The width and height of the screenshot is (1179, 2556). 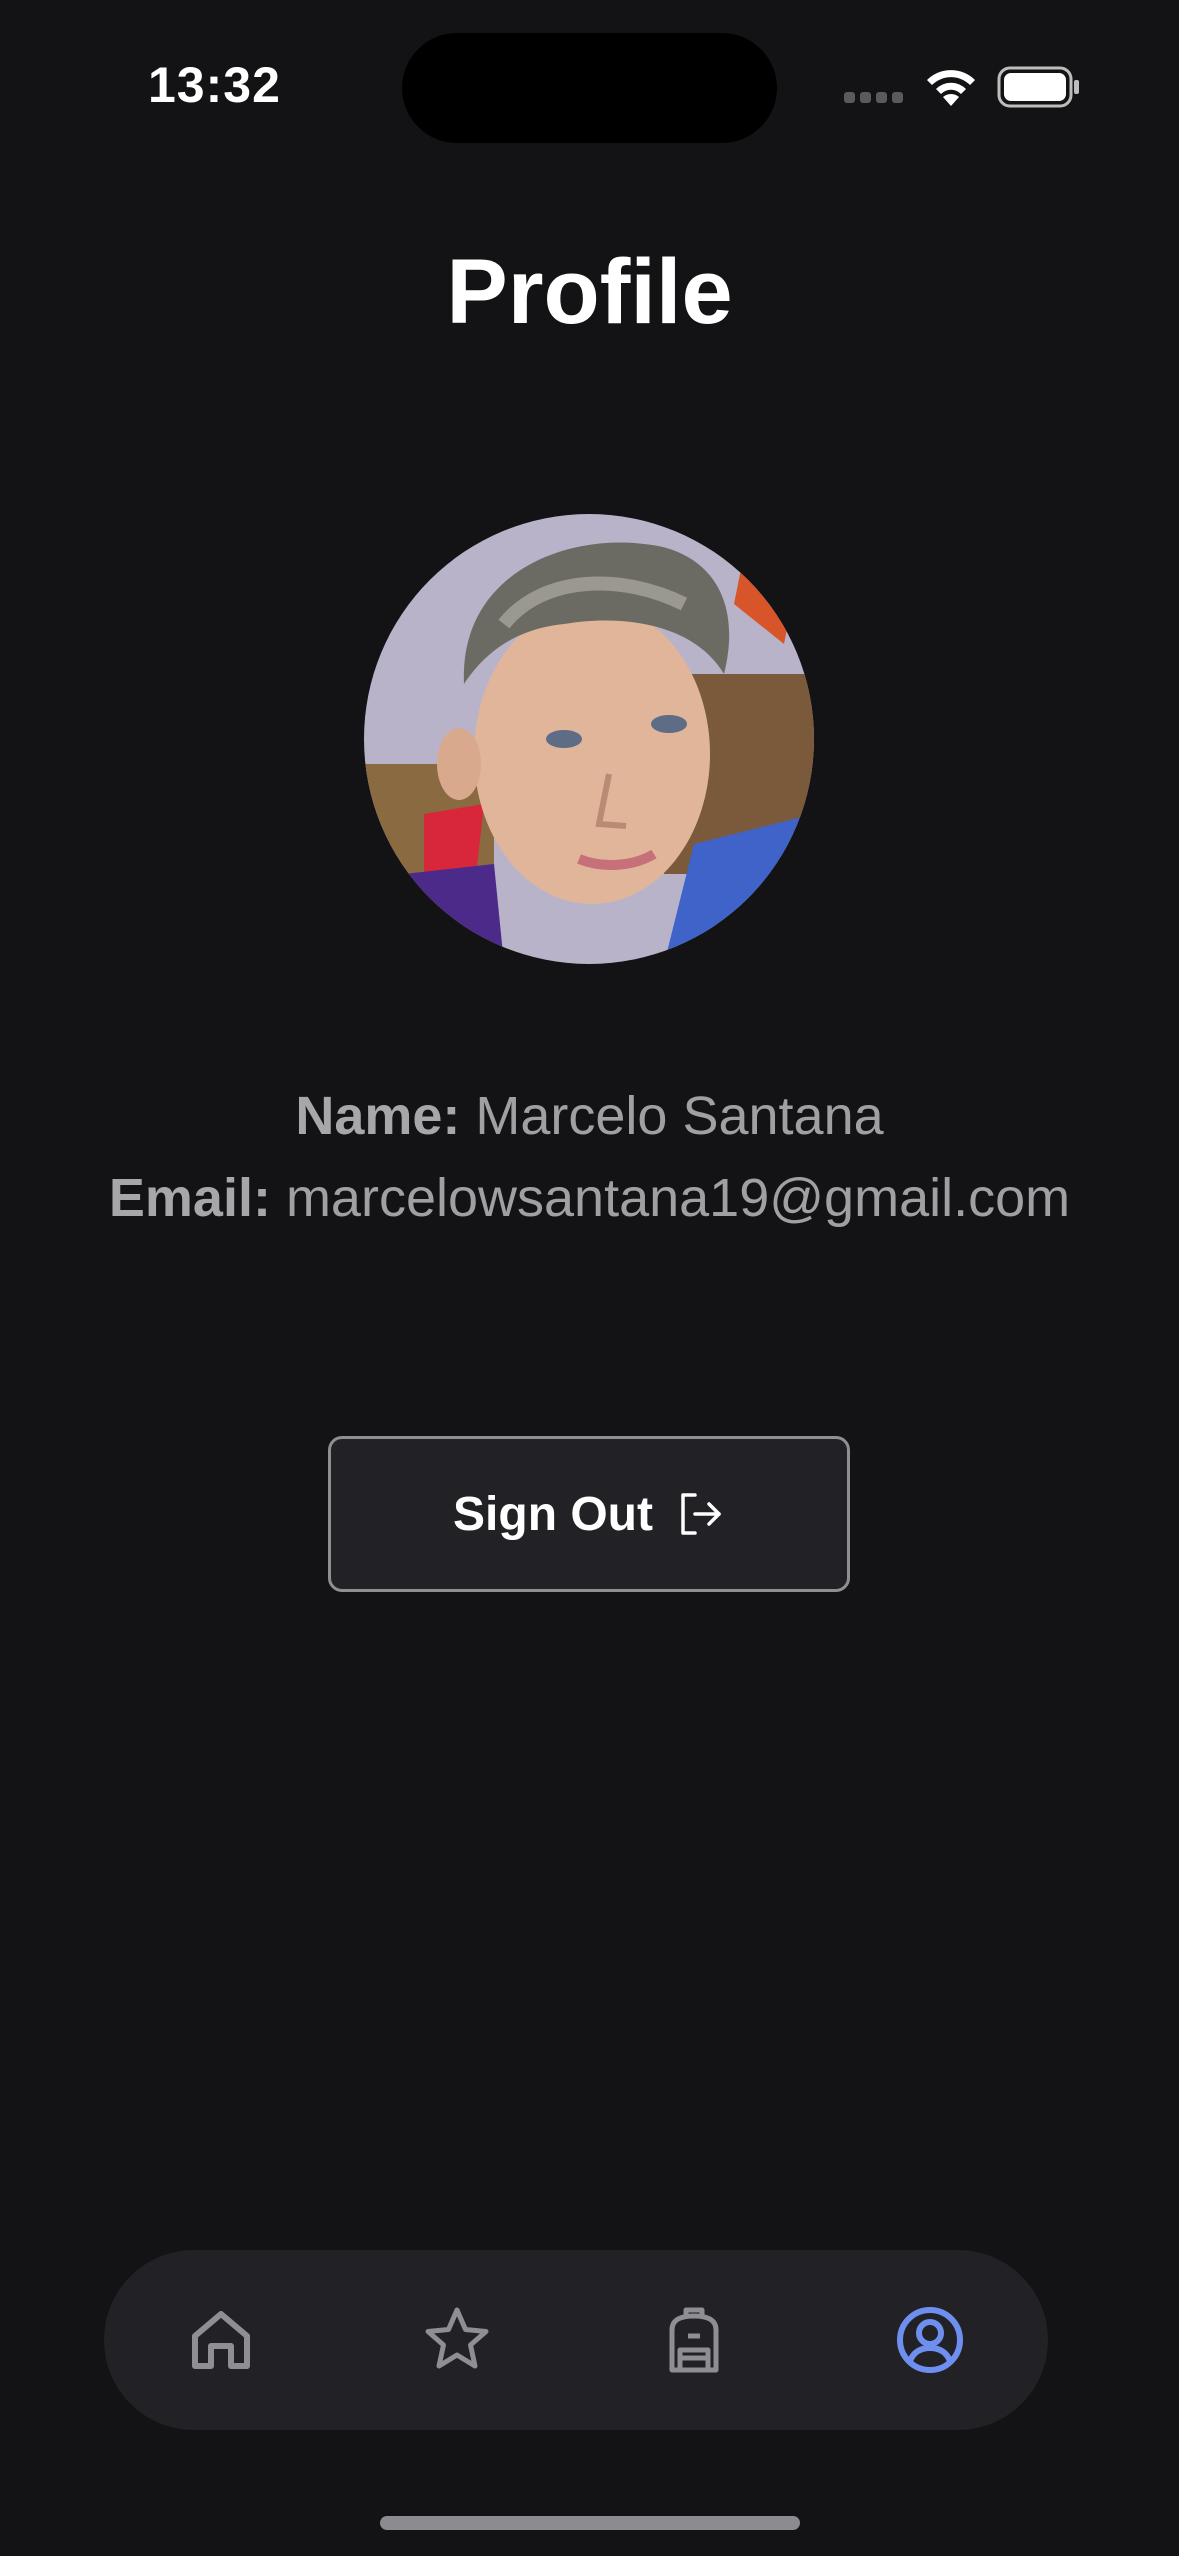 What do you see at coordinates (678, 1198) in the screenshot?
I see `email-value: marcelowsantana19@gmail.com` at bounding box center [678, 1198].